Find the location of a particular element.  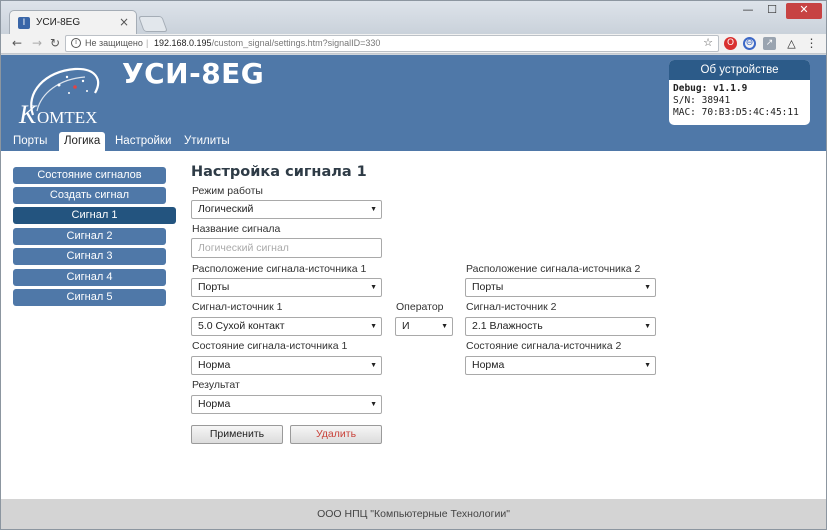

operator-select: И ▼ is located at coordinates (424, 326).